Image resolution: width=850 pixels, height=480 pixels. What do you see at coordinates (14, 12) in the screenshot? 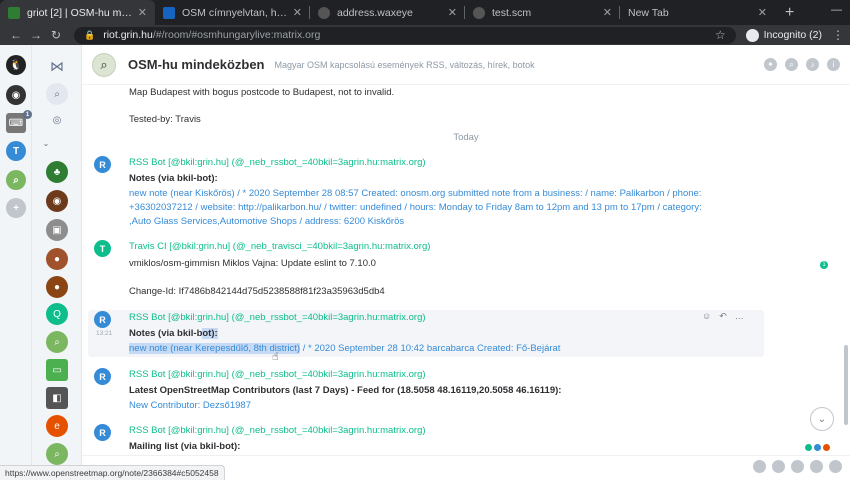
I see `riot-favicon-icon` at bounding box center [14, 12].